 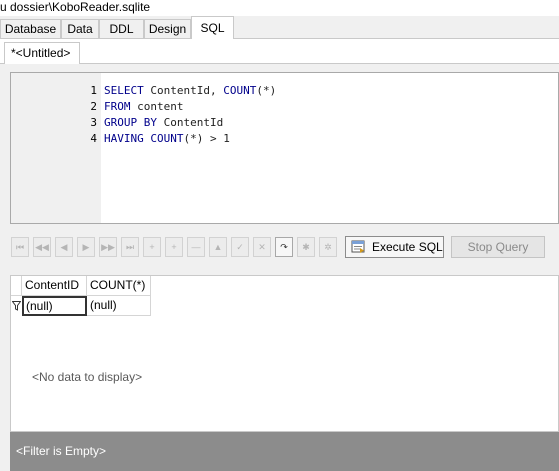 What do you see at coordinates (117, 106) in the screenshot?
I see `sql-keyword: FROM` at bounding box center [117, 106].